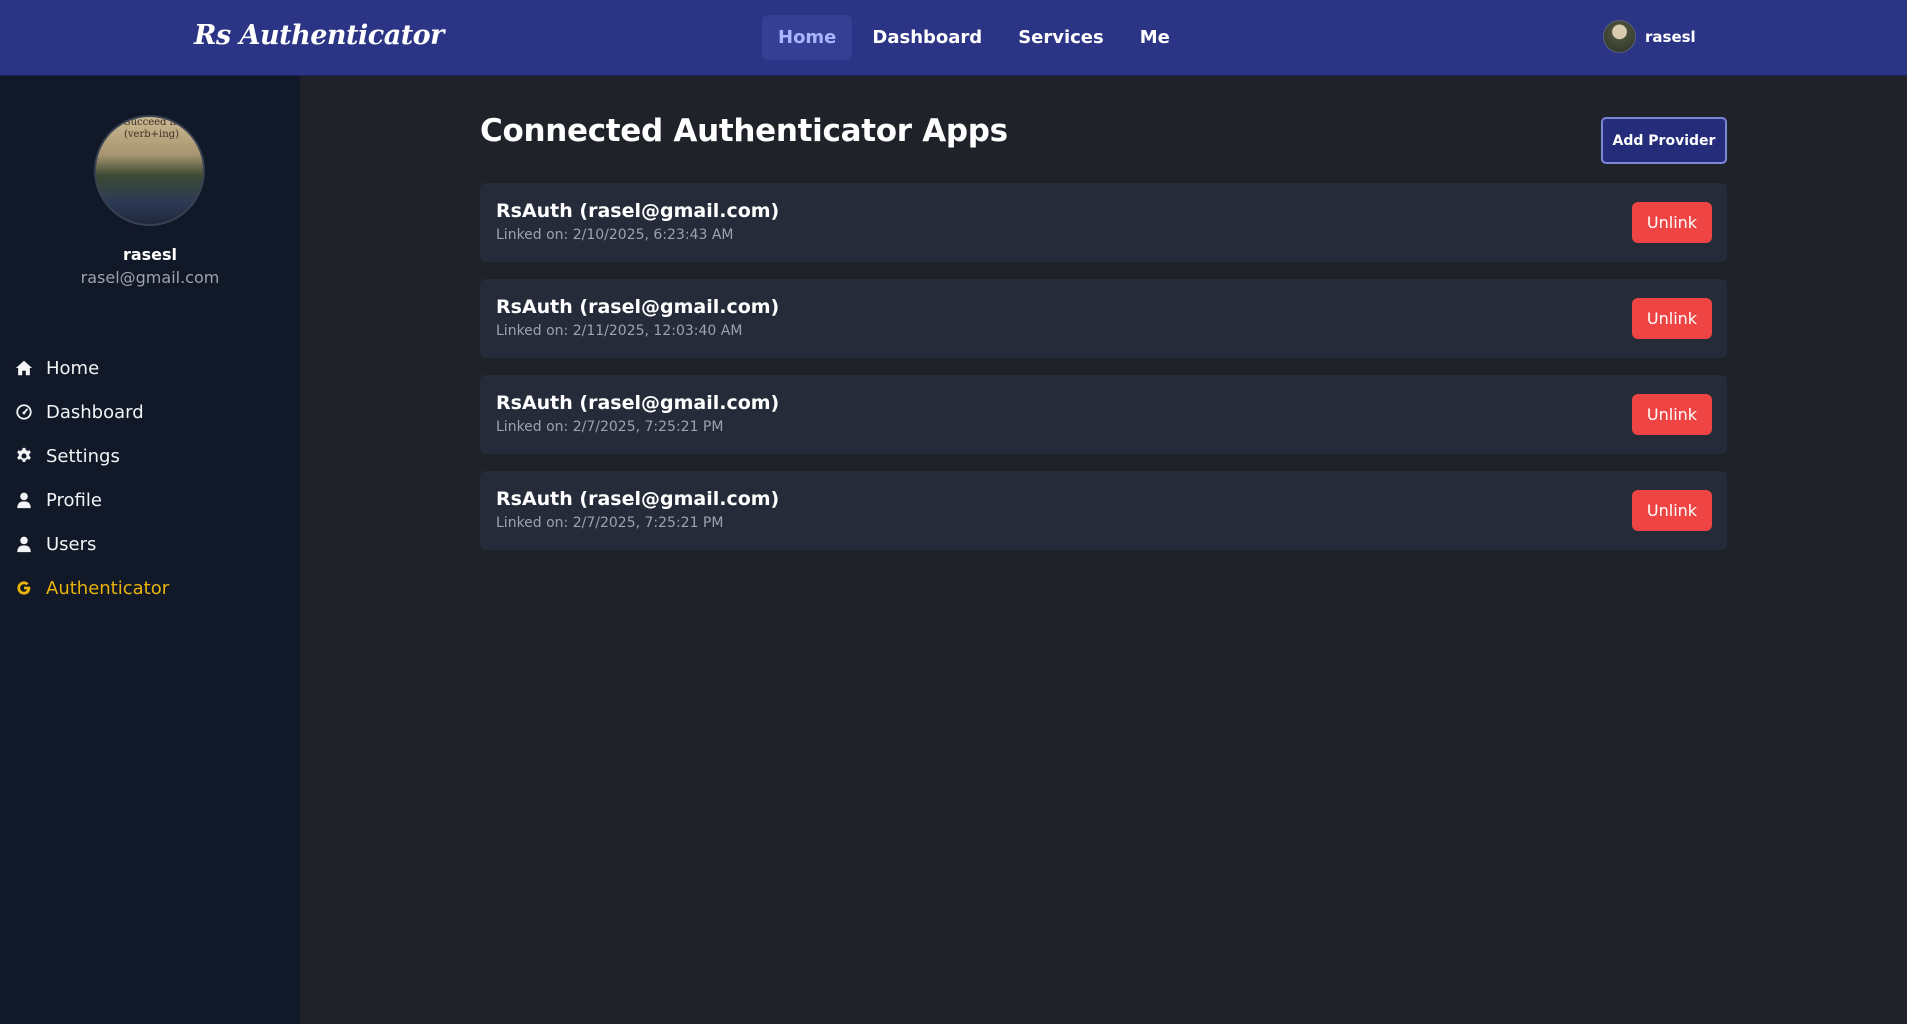  What do you see at coordinates (71, 544) in the screenshot?
I see `sidebar-item-label: Users` at bounding box center [71, 544].